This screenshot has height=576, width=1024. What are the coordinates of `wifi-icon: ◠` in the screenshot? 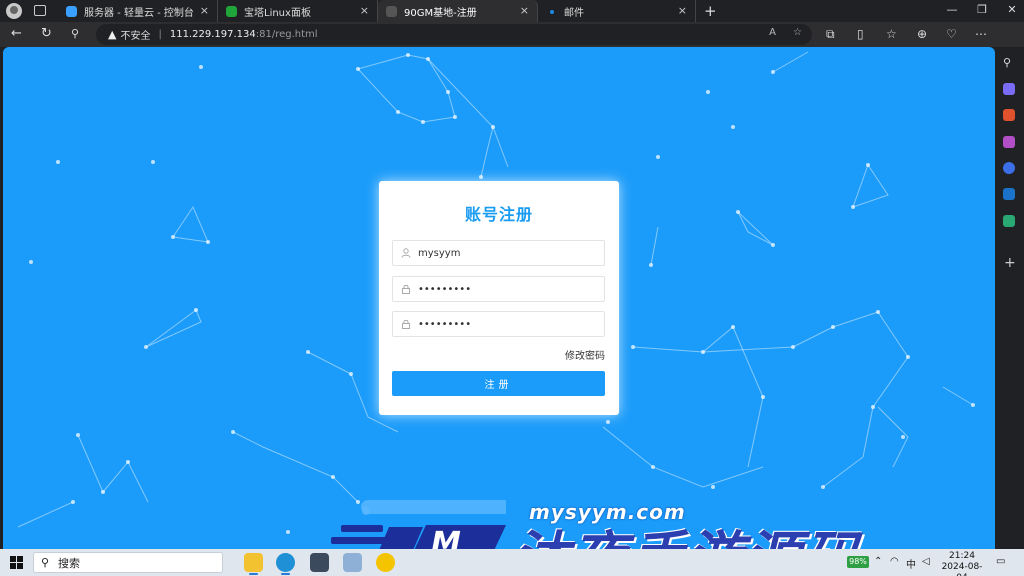 It's located at (894, 561).